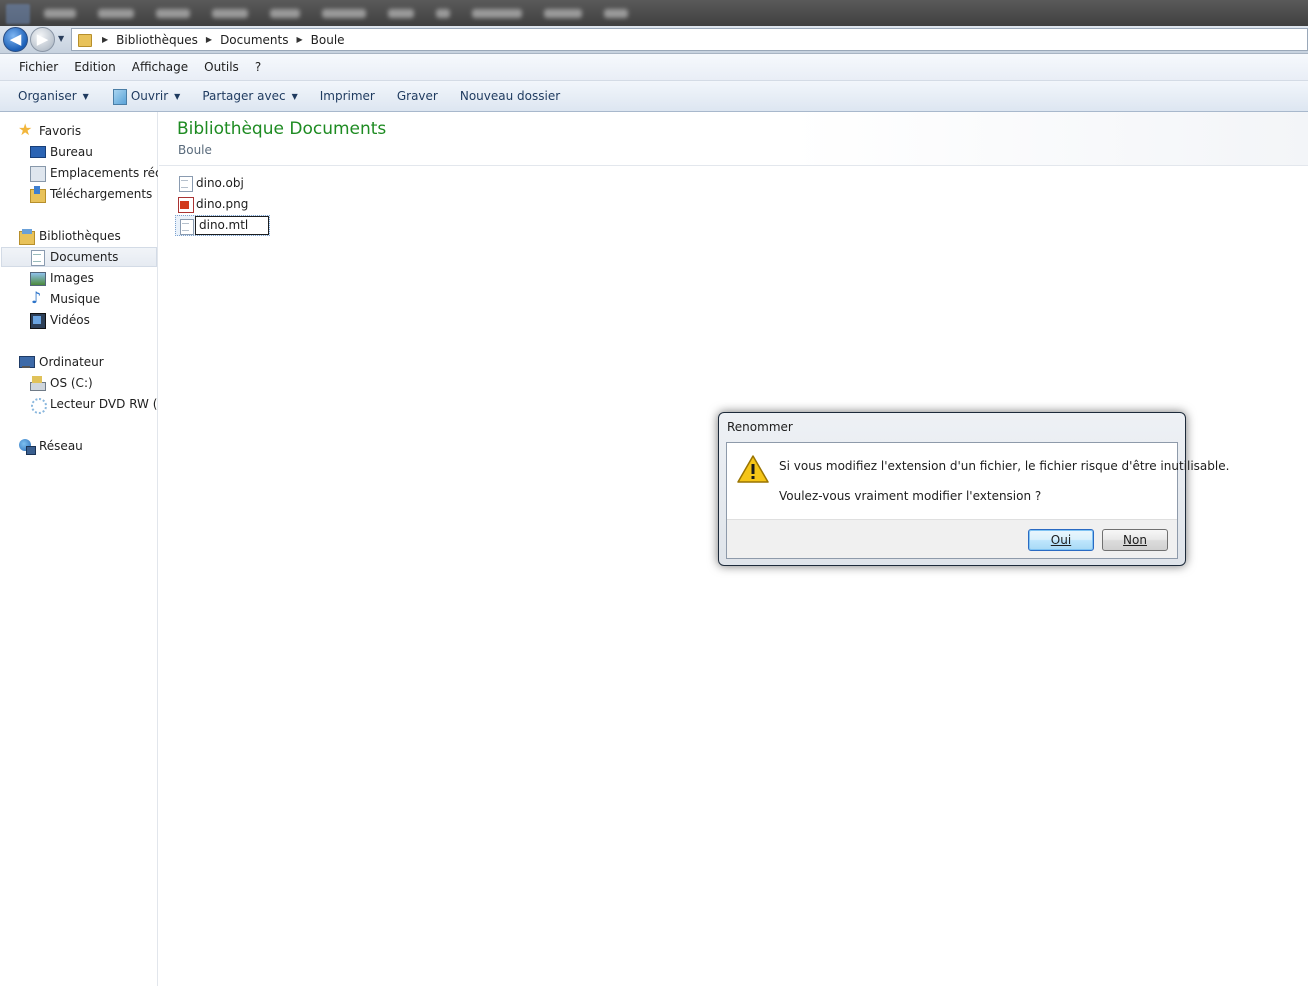 This screenshot has height=986, width=1308. Describe the element at coordinates (282, 129) in the screenshot. I see `page-title: Bibliothèque Documents` at that location.